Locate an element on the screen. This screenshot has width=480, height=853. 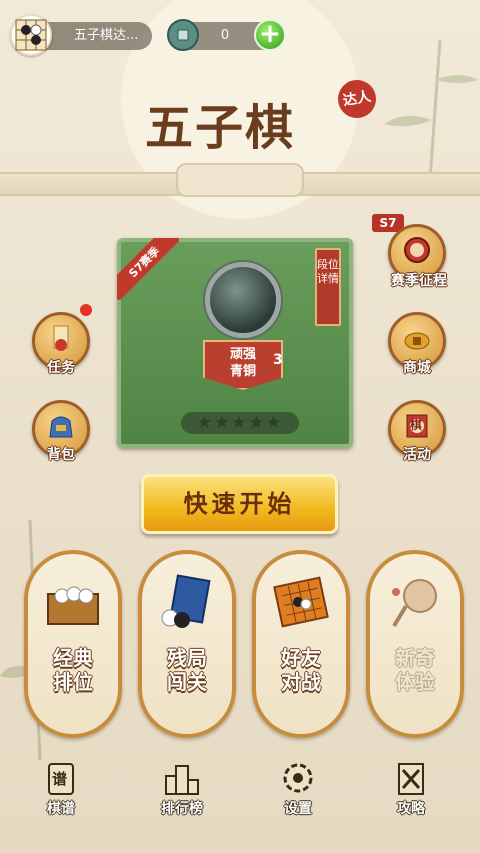
treasure-icon is located at coordinates (417, 341).